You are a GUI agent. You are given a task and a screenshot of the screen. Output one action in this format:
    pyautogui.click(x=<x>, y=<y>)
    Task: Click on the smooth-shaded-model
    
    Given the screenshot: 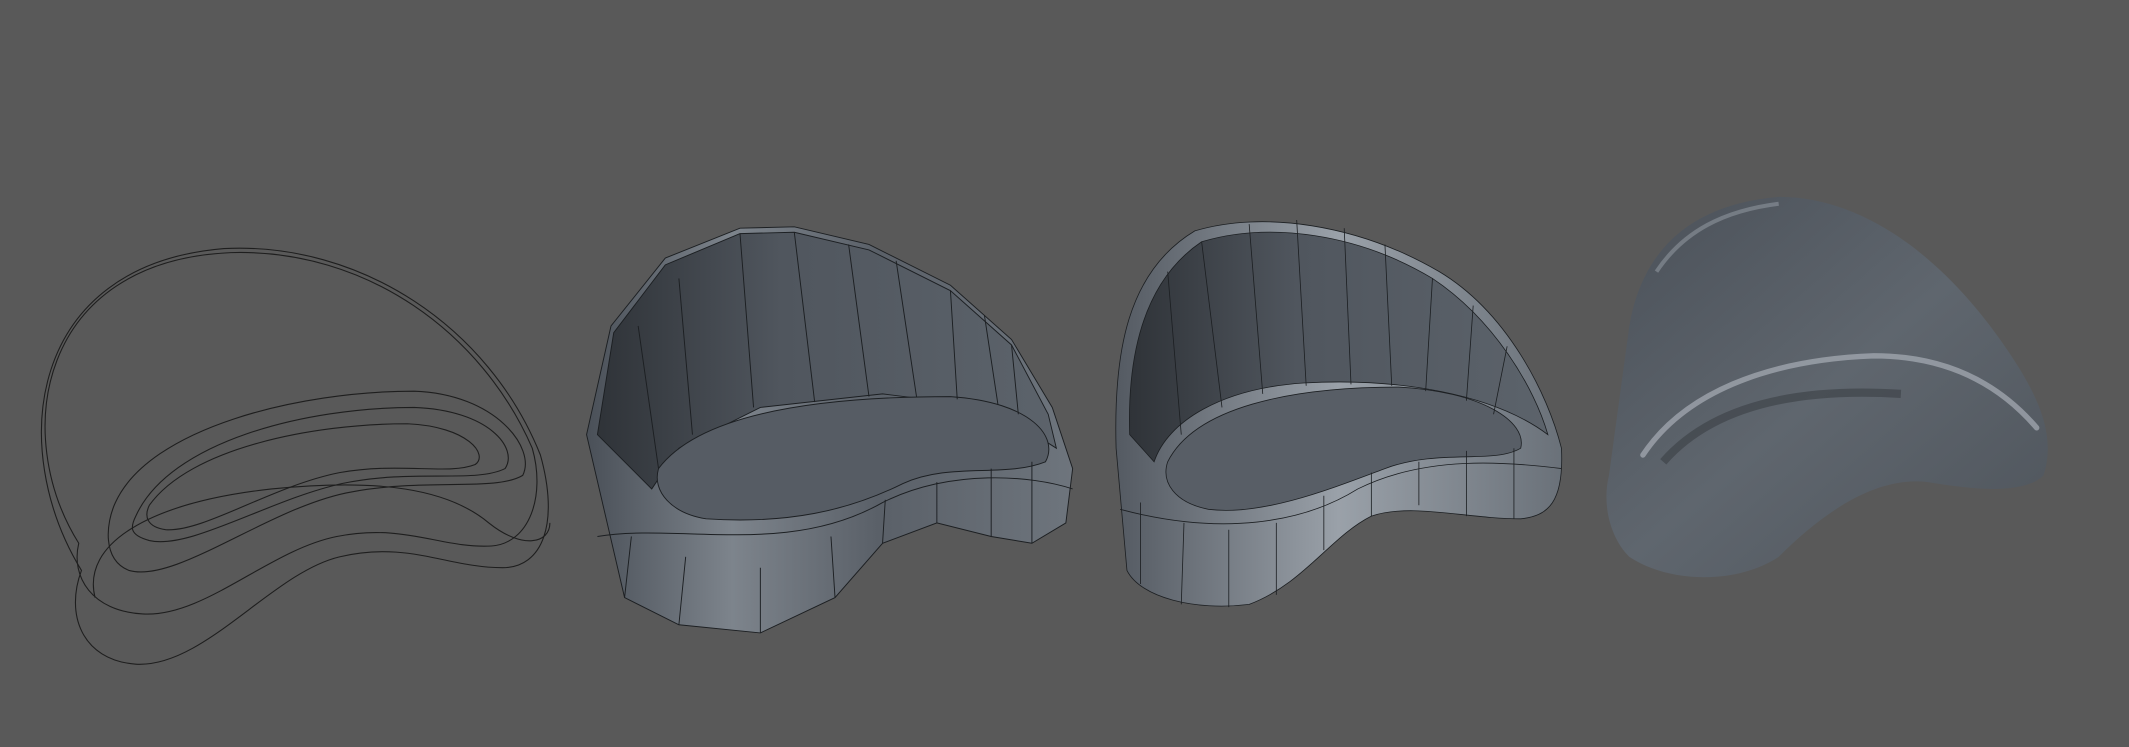 What is the action you would take?
    pyautogui.click(x=1827, y=387)
    